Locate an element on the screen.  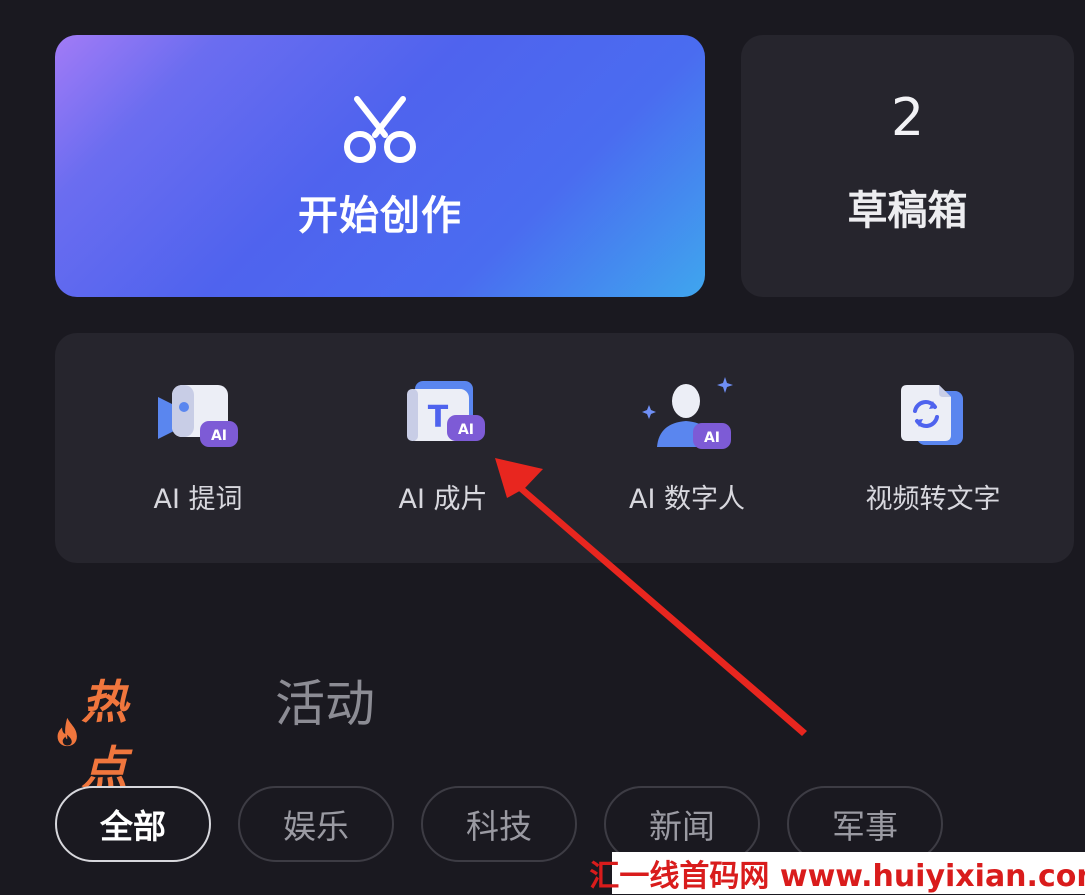
drafts-label: 草稿箱 is located at coordinates (907, 211).